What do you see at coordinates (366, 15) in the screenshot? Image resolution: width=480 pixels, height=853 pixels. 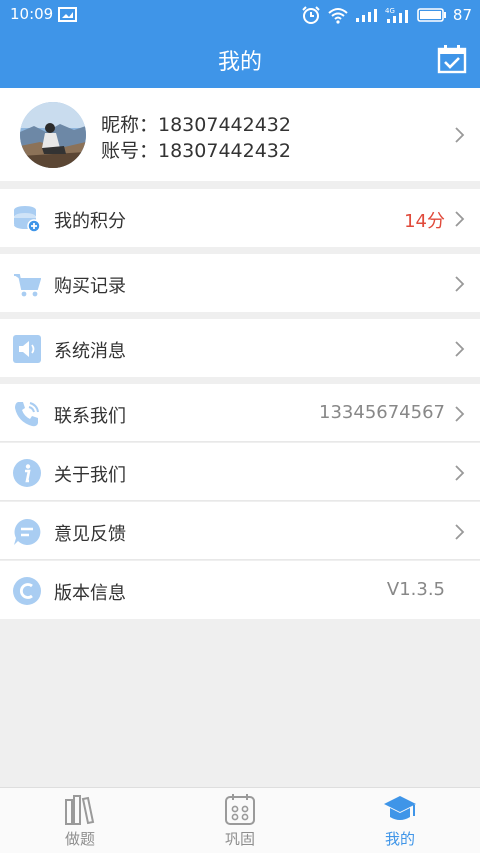 I see `signal-icon` at bounding box center [366, 15].